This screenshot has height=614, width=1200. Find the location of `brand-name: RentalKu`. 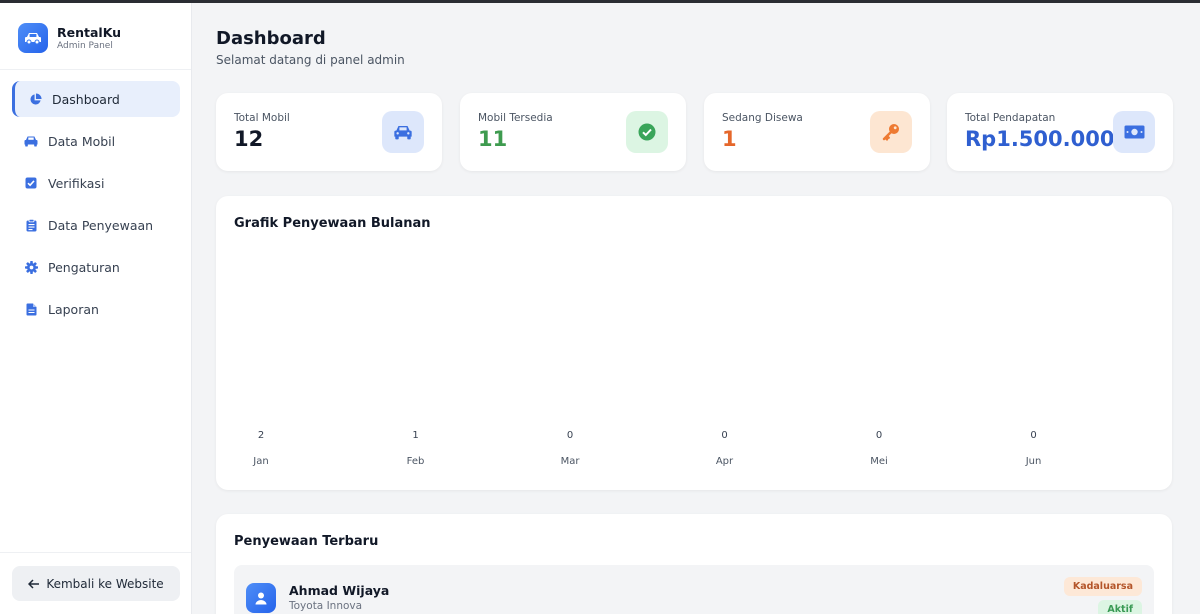

brand-name: RentalKu is located at coordinates (89, 32).